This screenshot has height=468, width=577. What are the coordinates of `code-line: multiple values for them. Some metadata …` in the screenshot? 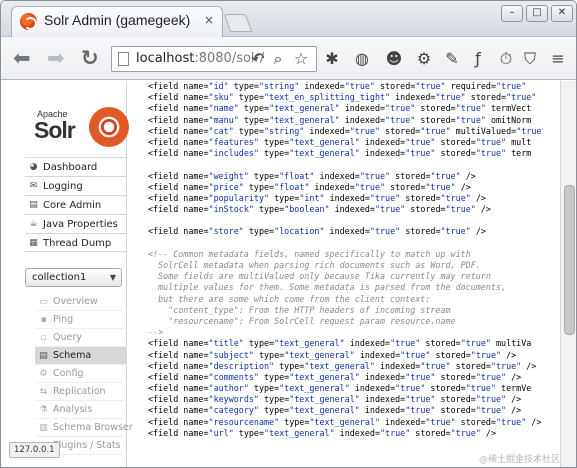 It's located at (345, 287).